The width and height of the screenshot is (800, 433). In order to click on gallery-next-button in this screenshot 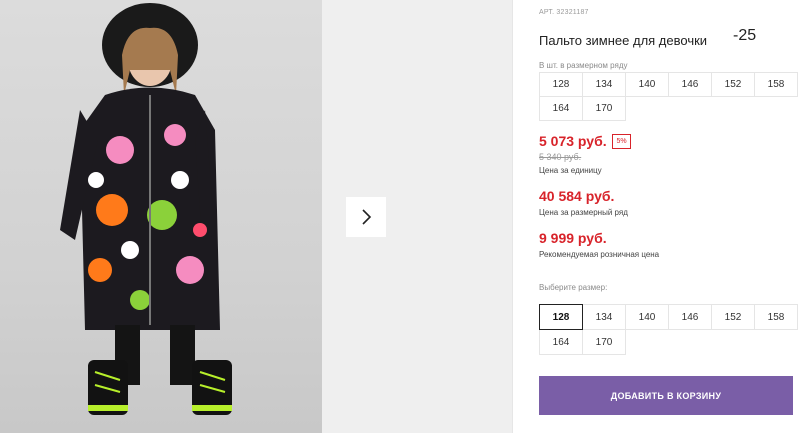, I will do `click(366, 217)`.